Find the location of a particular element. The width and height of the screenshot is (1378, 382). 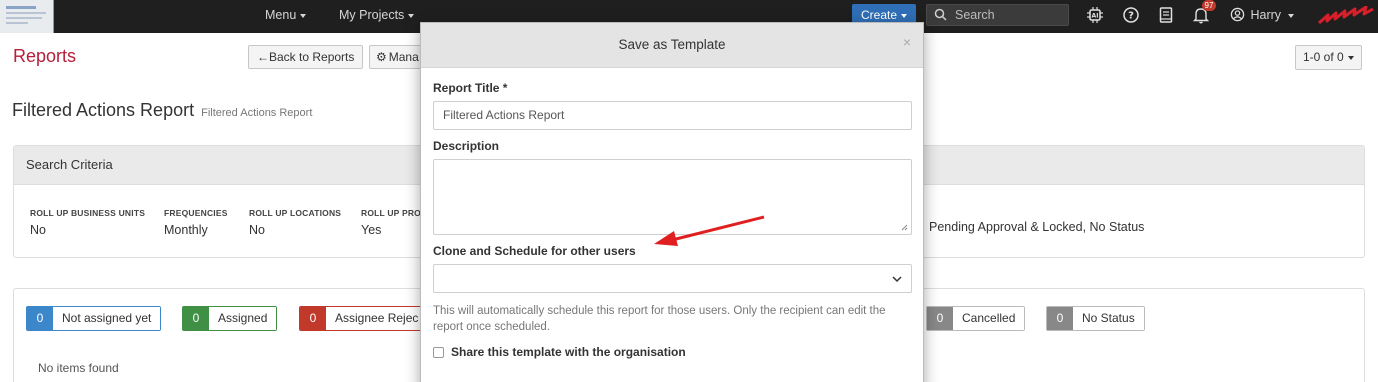

status-chip-cancelled: 0 Cancelled is located at coordinates (976, 318).